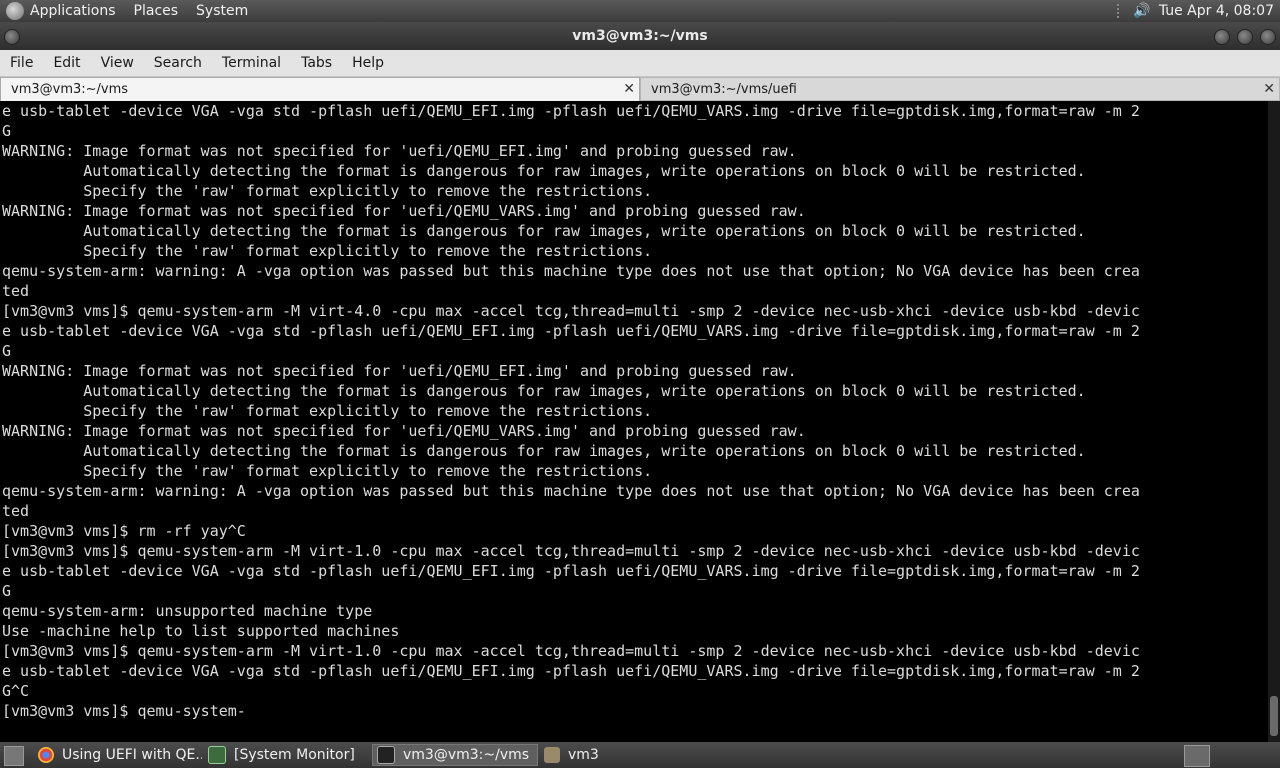 The height and width of the screenshot is (768, 1280). What do you see at coordinates (1120, 11) in the screenshot?
I see `panel-grip` at bounding box center [1120, 11].